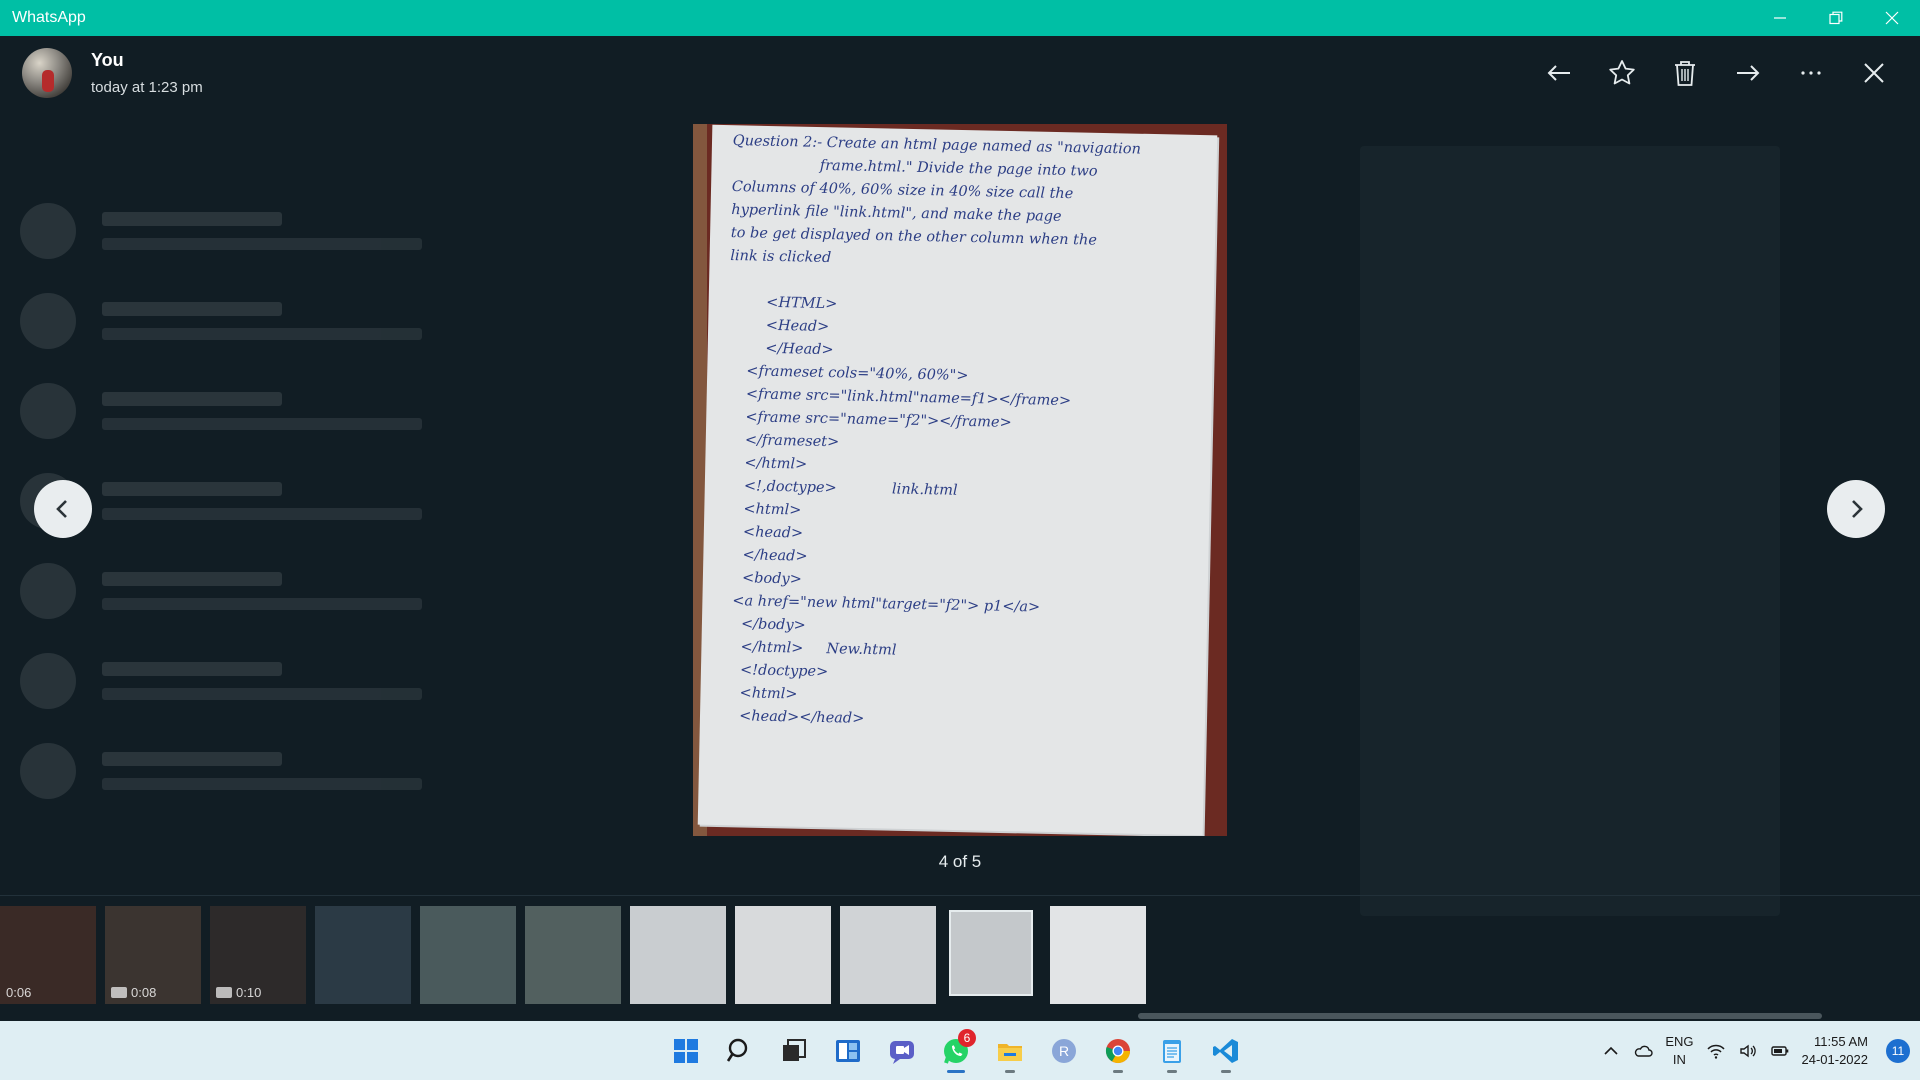 The height and width of the screenshot is (1080, 1920). I want to click on video-duration: 0:06, so click(19, 992).